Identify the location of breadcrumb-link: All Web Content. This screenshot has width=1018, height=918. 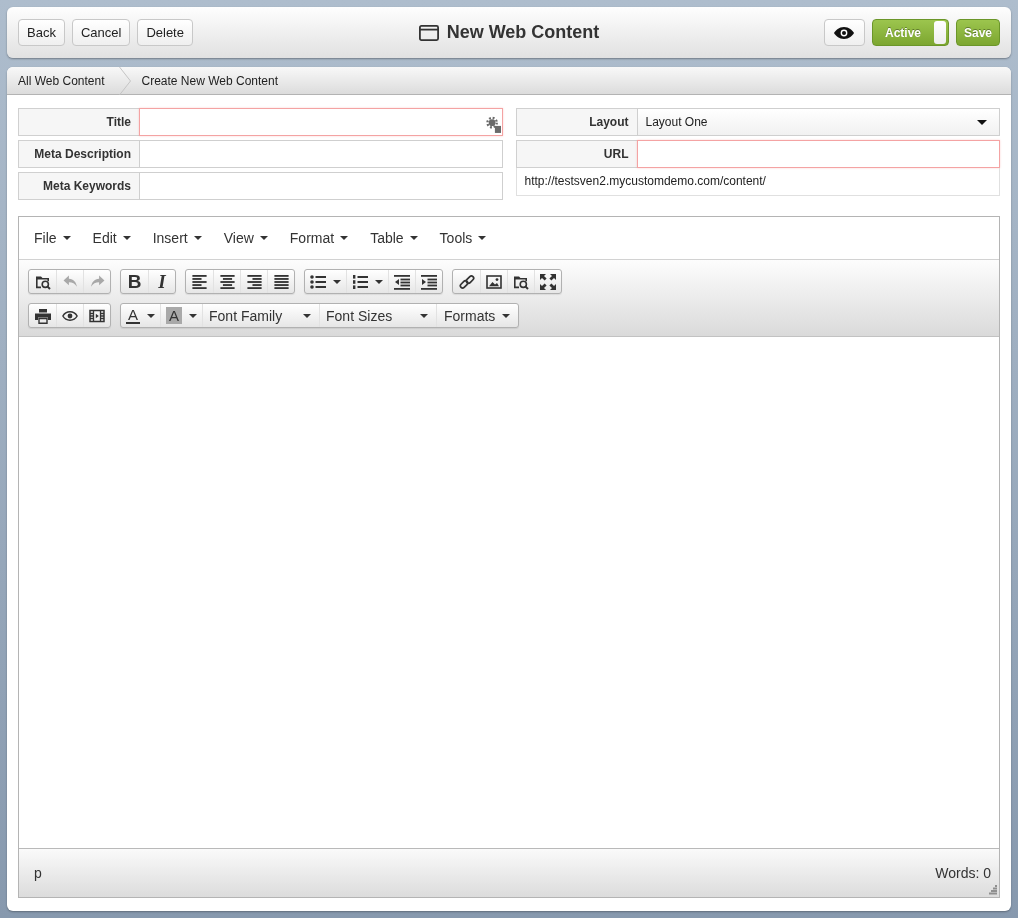
(61, 80).